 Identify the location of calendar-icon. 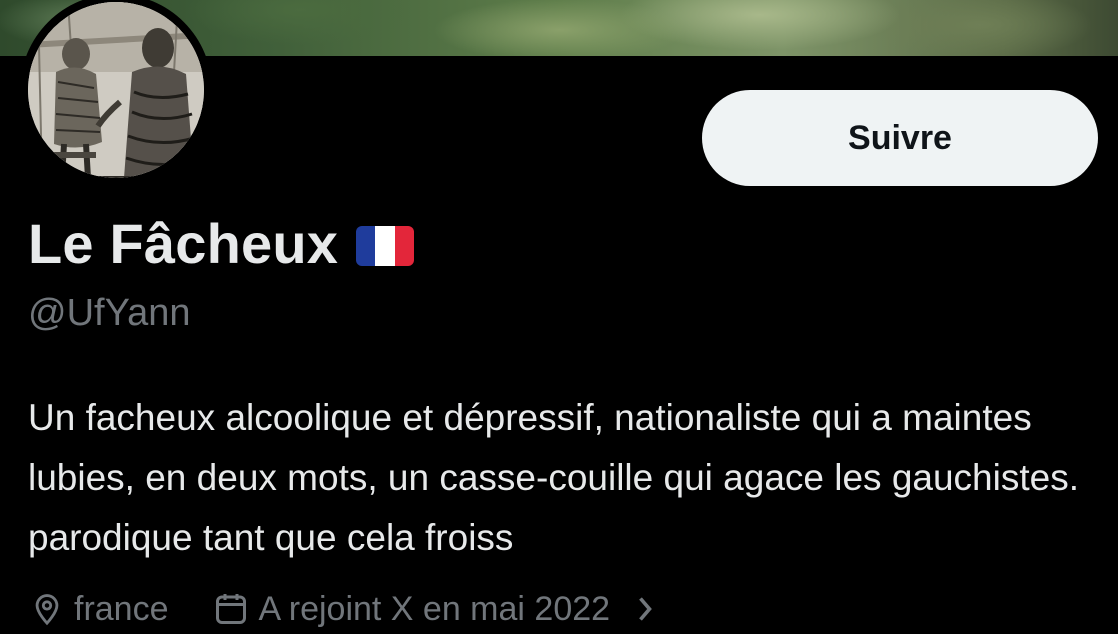
(231, 609).